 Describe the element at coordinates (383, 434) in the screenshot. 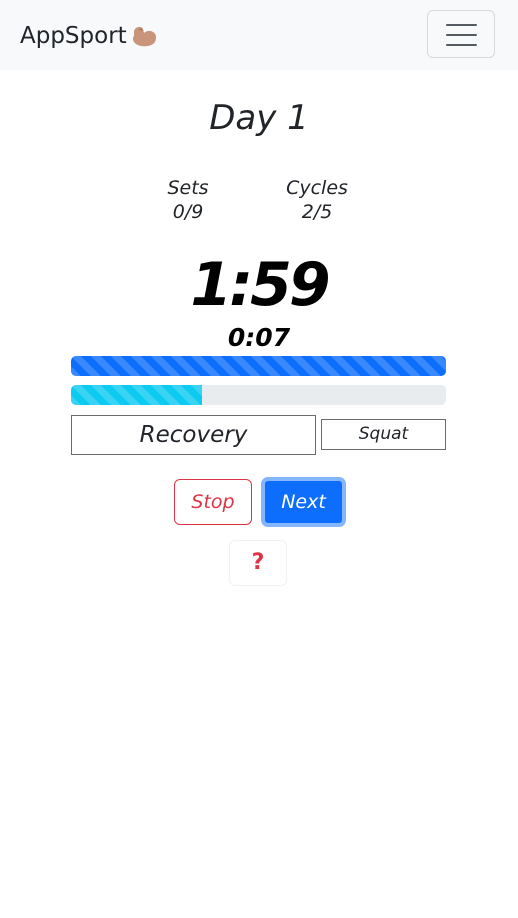

I see `exercise-box: Squat` at that location.